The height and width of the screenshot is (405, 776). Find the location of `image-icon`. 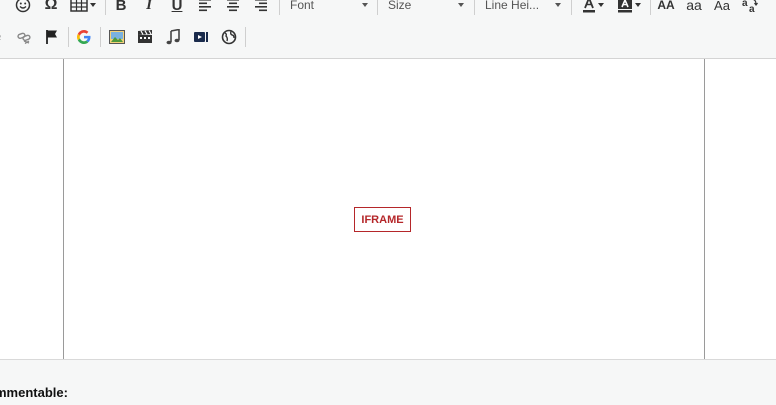

image-icon is located at coordinates (117, 37).